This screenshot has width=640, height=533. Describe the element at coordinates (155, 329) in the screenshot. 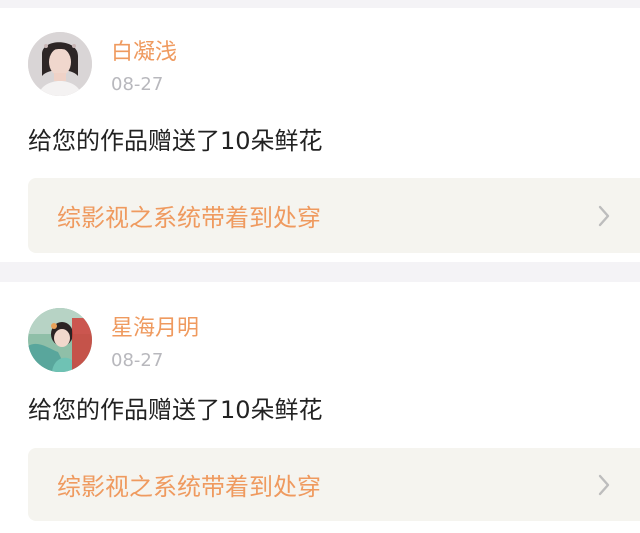

I see `username: 星海月明` at that location.